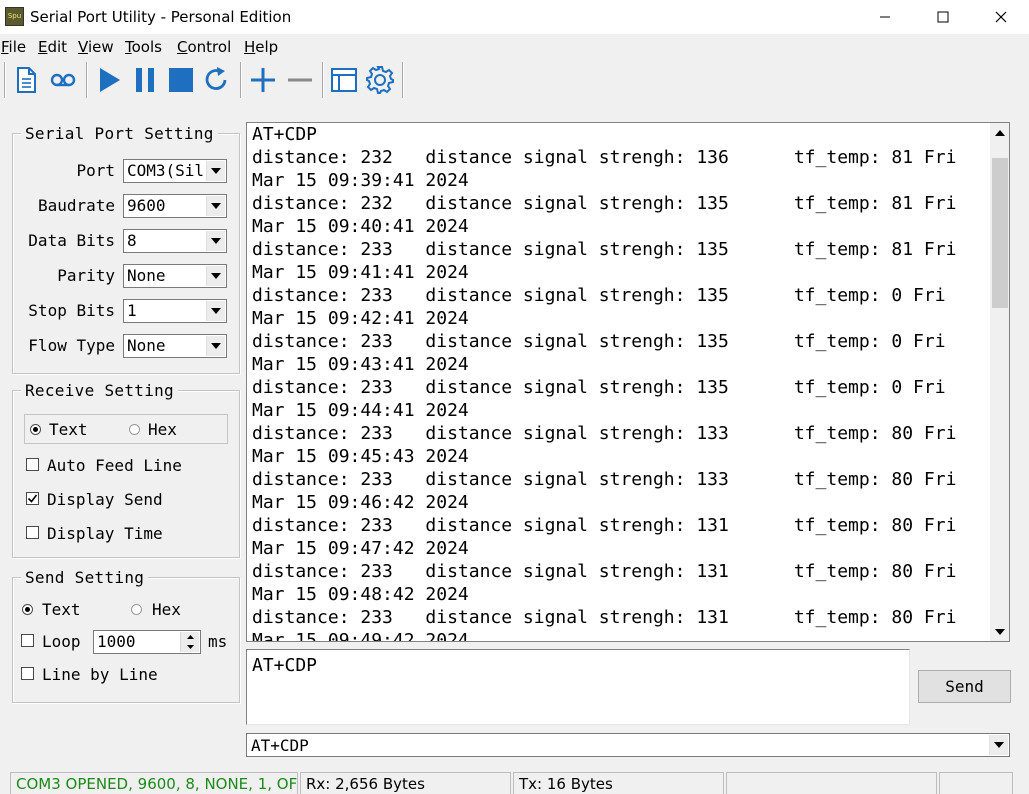 Image resolution: width=1029 pixels, height=794 pixels. I want to click on maximize-button, so click(943, 17).